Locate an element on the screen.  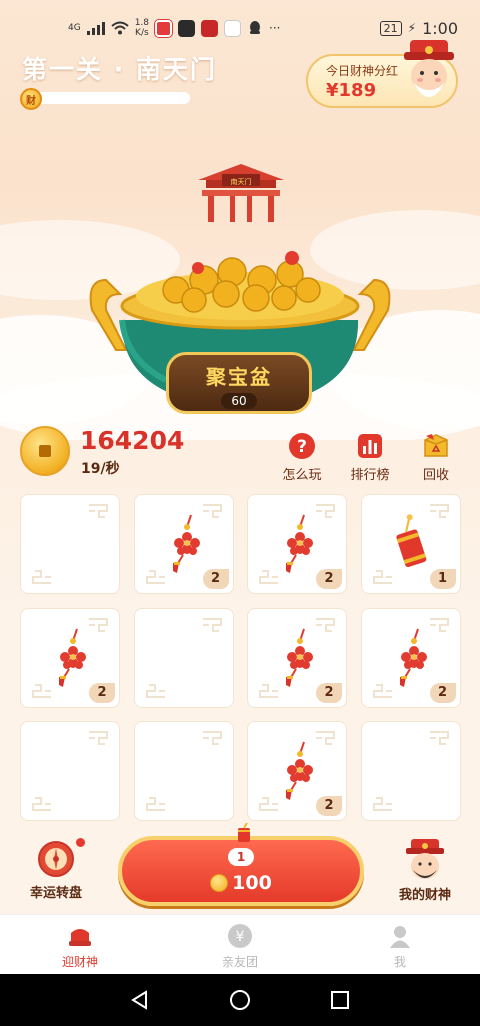
how-to-play-button: ? 怎么玩 is located at coordinates (302, 457).